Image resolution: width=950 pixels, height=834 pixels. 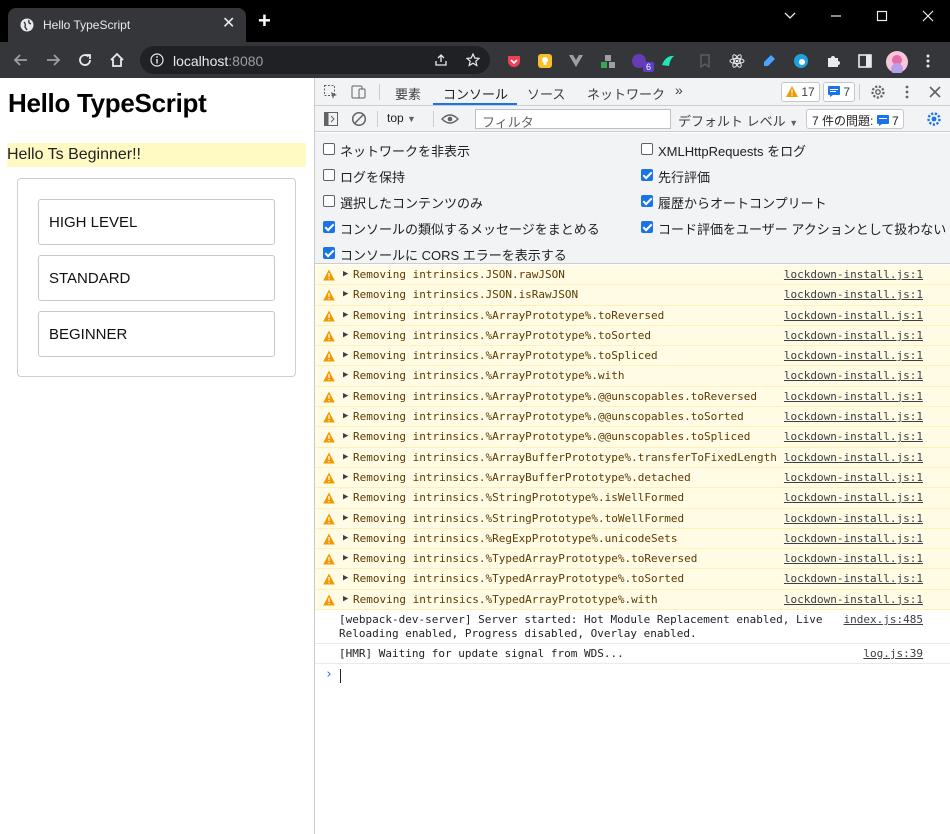 I want to click on side-panel-icon, so click(x=865, y=61).